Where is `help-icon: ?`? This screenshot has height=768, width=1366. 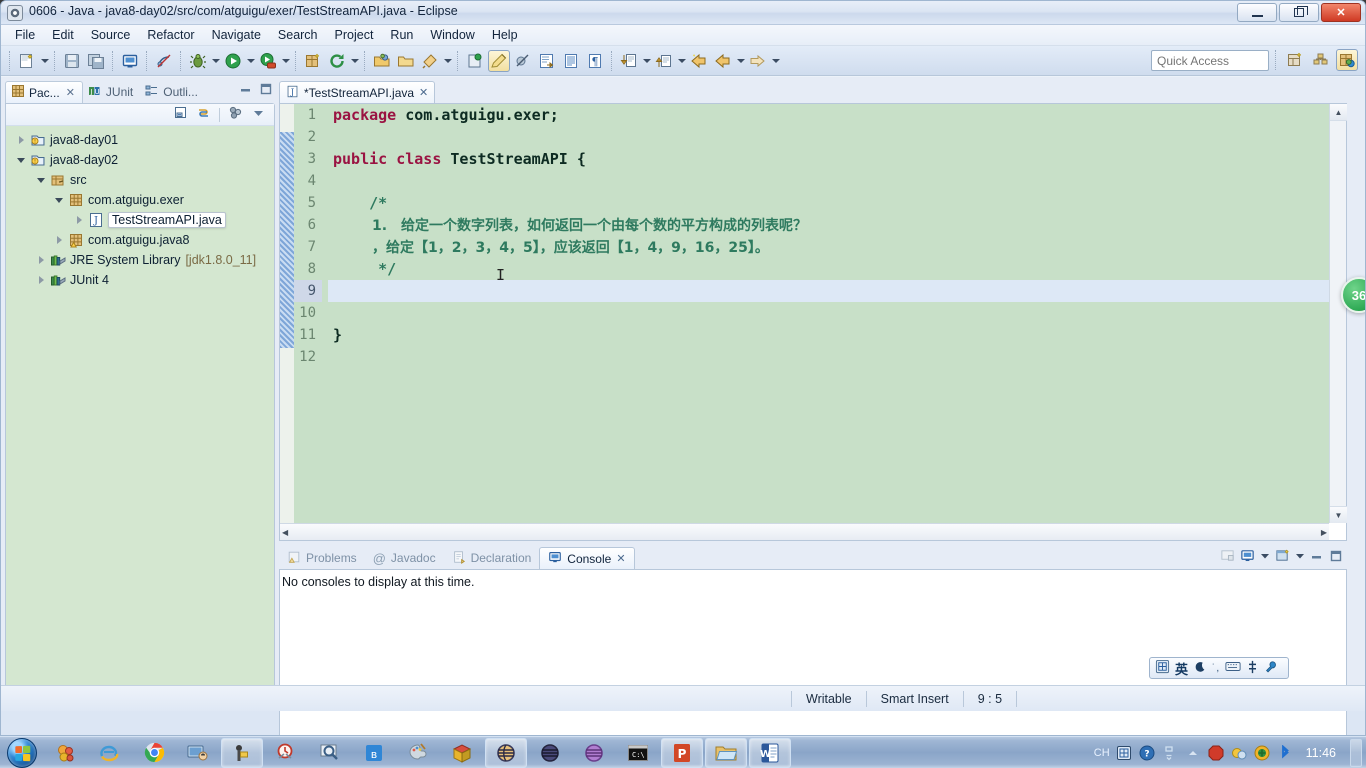 help-icon: ? is located at coordinates (1147, 752).